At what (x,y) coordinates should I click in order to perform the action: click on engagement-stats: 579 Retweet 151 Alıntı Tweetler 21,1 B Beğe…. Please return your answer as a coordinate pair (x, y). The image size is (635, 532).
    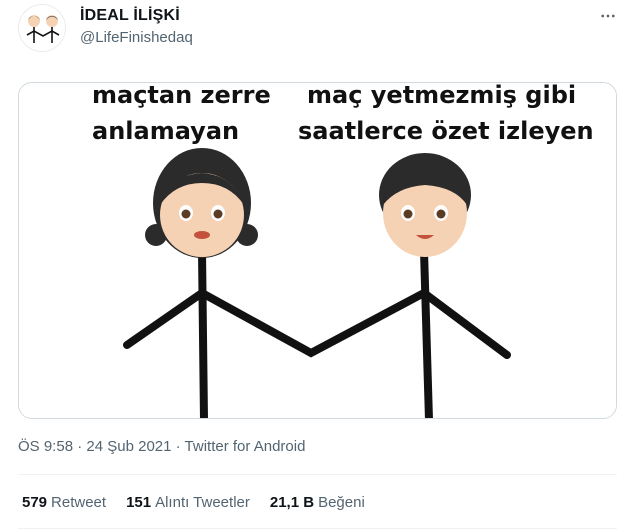
    Looking at the image, I should click on (203, 502).